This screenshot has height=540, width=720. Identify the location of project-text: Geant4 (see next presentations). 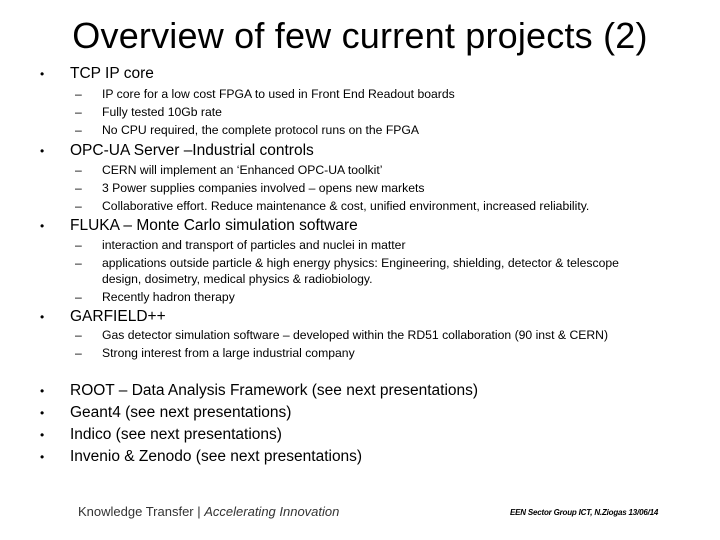
(181, 412).